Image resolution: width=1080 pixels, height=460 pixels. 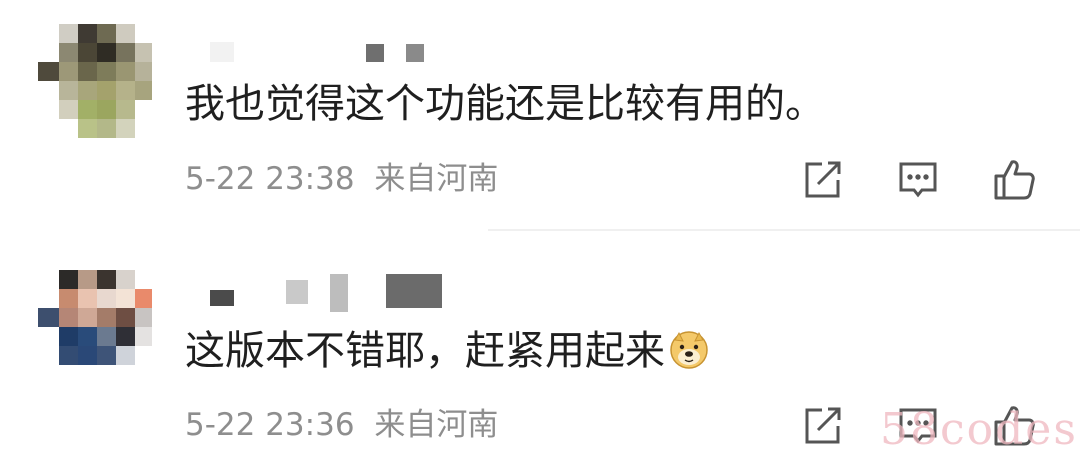 What do you see at coordinates (1014, 178) in the screenshot?
I see `like-icon` at bounding box center [1014, 178].